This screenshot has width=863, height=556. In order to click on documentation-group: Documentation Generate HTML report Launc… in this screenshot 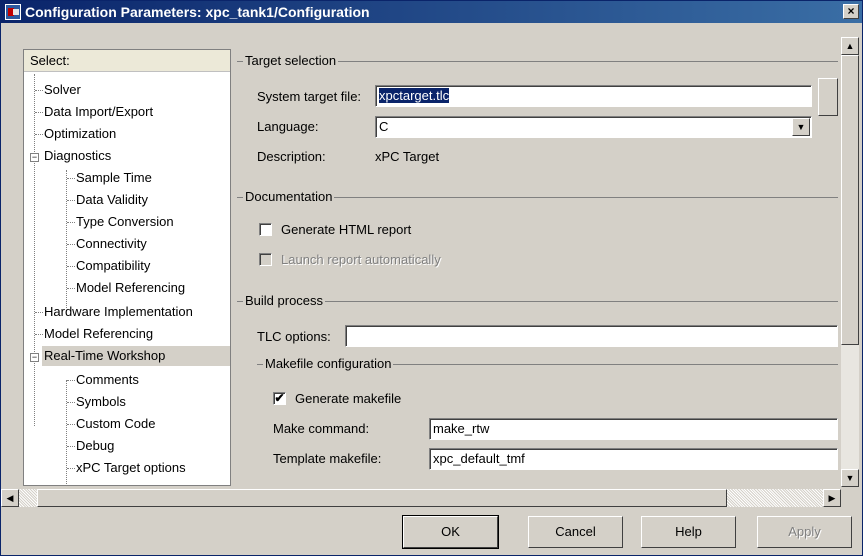, I will do `click(537, 243)`.